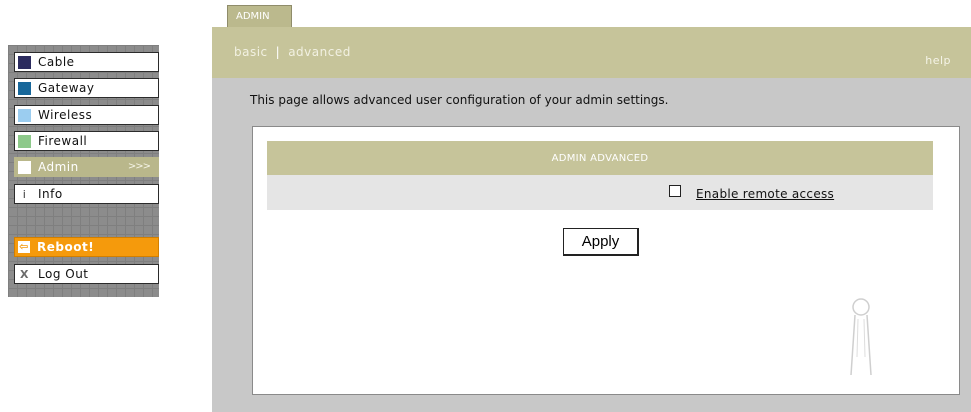  Describe the element at coordinates (675, 191) in the screenshot. I see `remote-access-checkbox` at that location.